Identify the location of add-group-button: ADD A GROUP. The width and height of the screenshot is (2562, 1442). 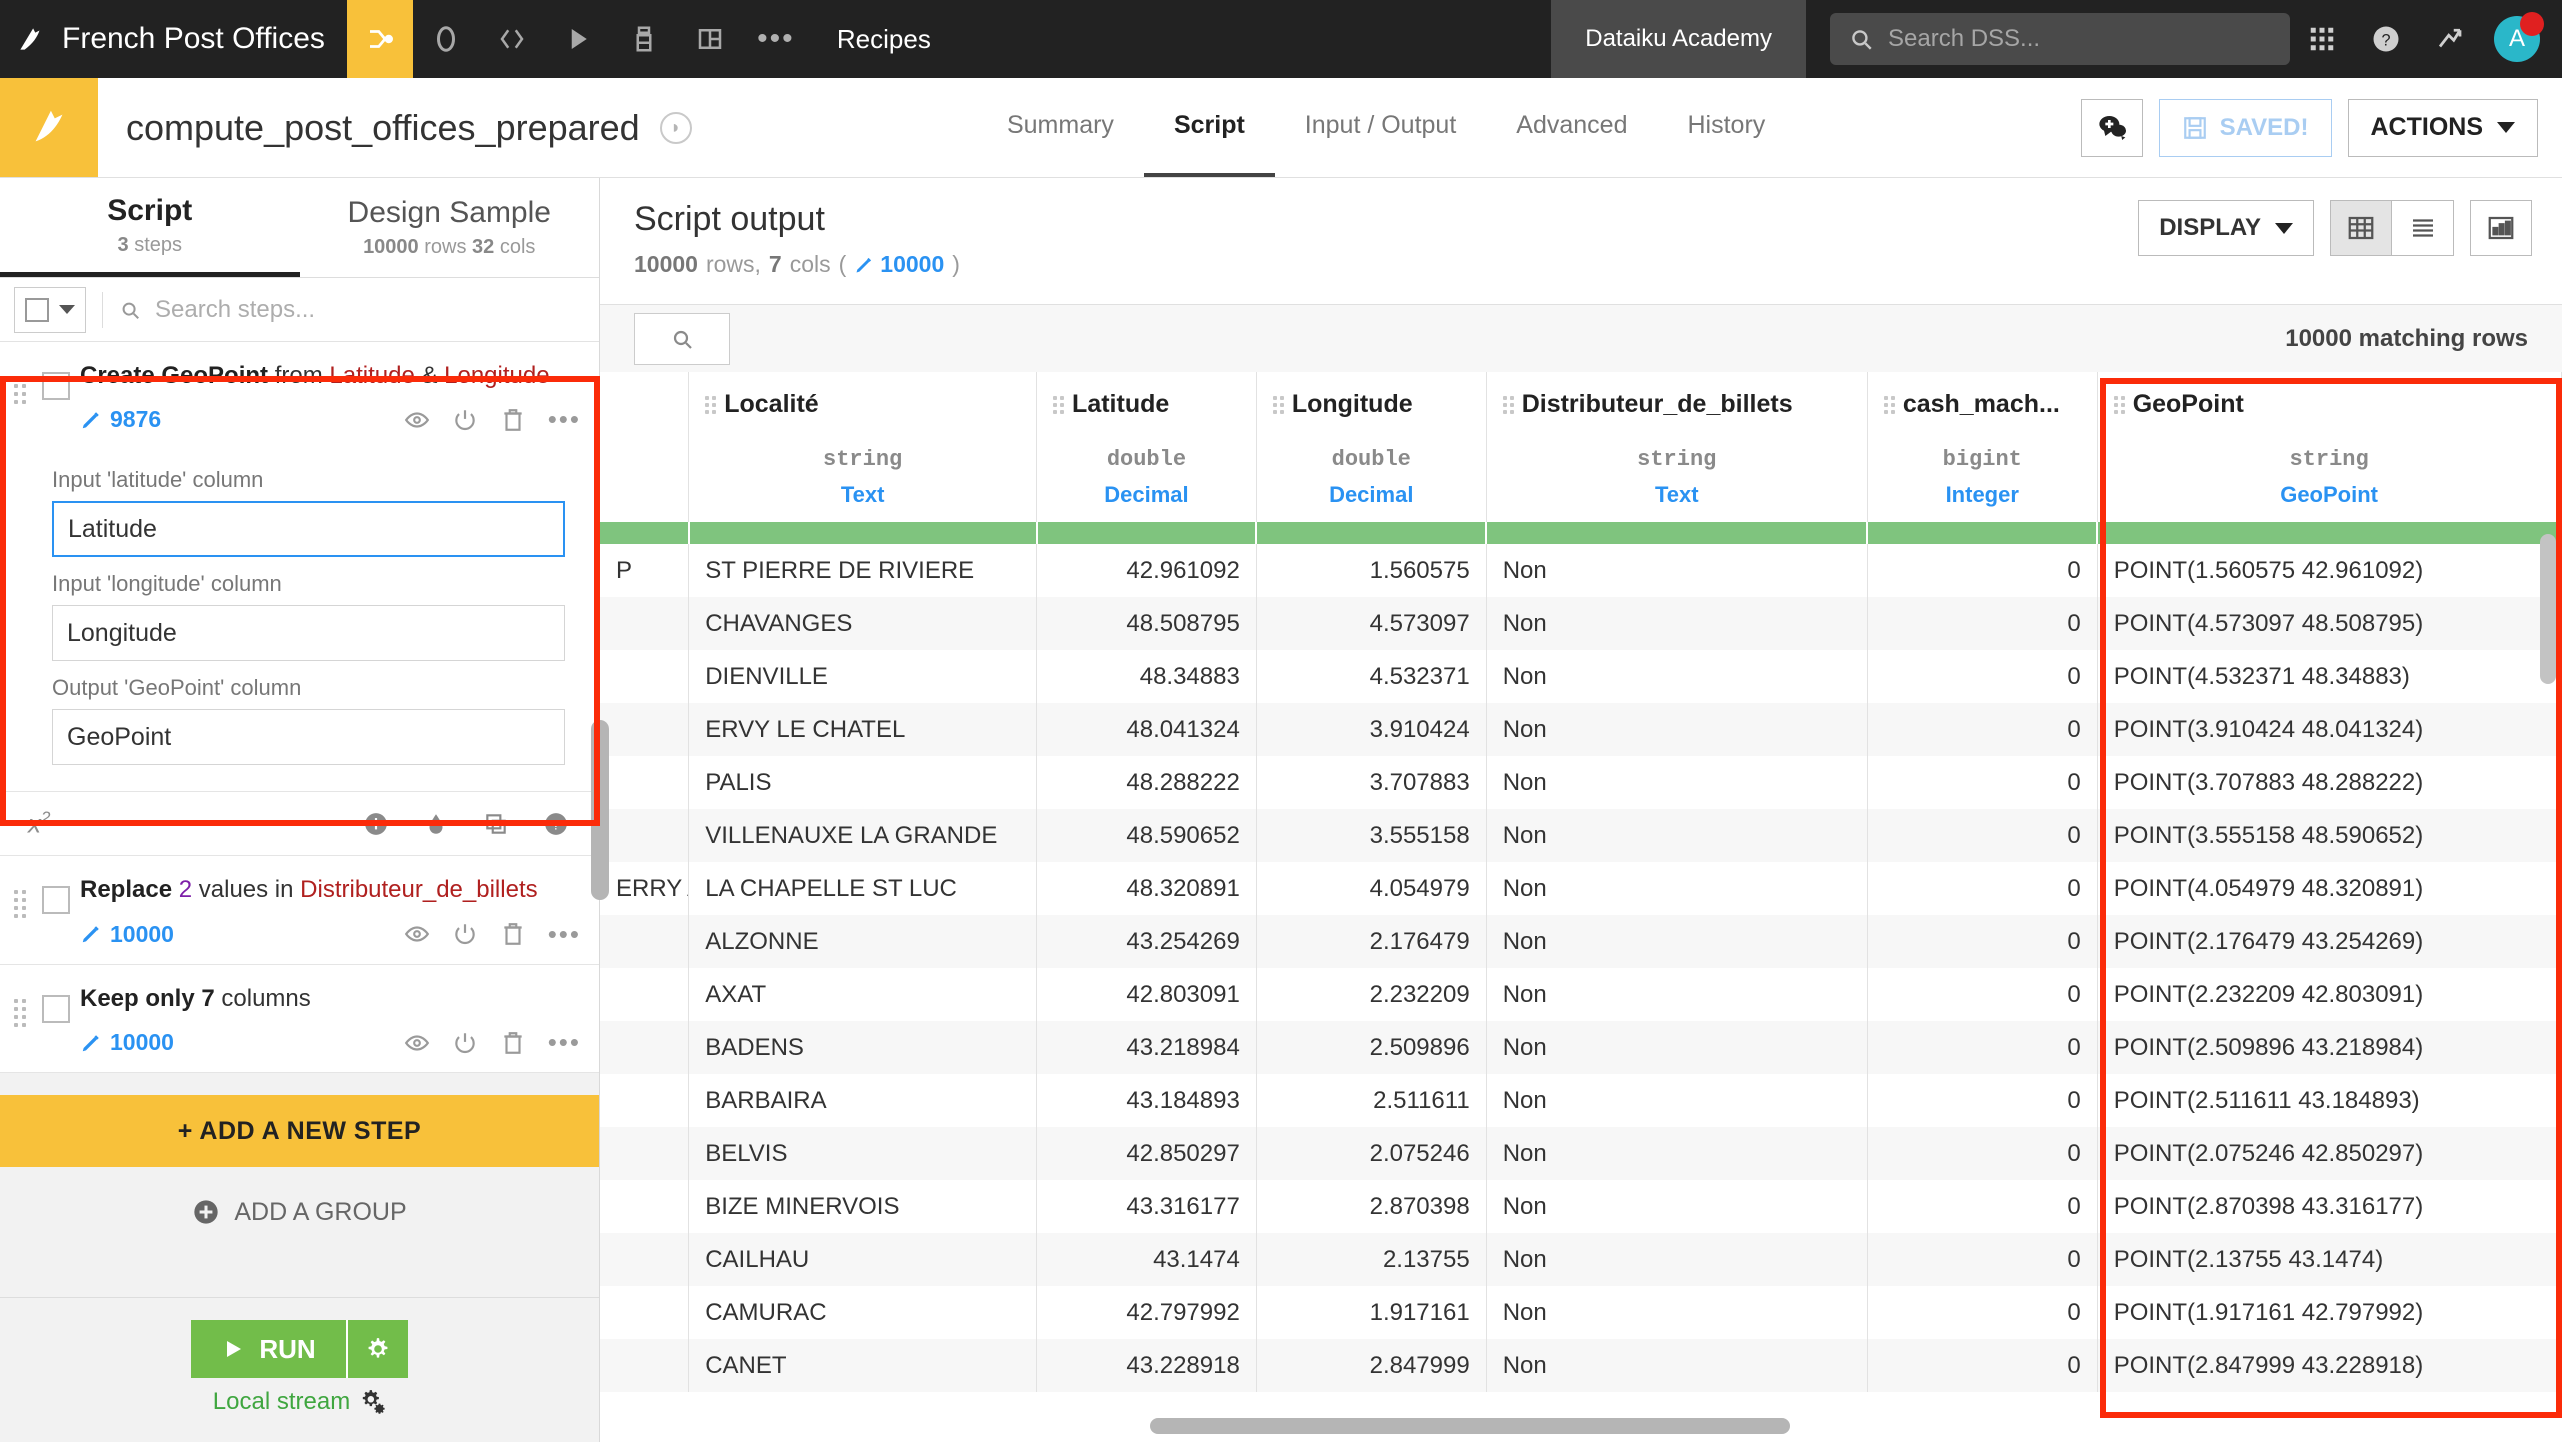
(299, 1212).